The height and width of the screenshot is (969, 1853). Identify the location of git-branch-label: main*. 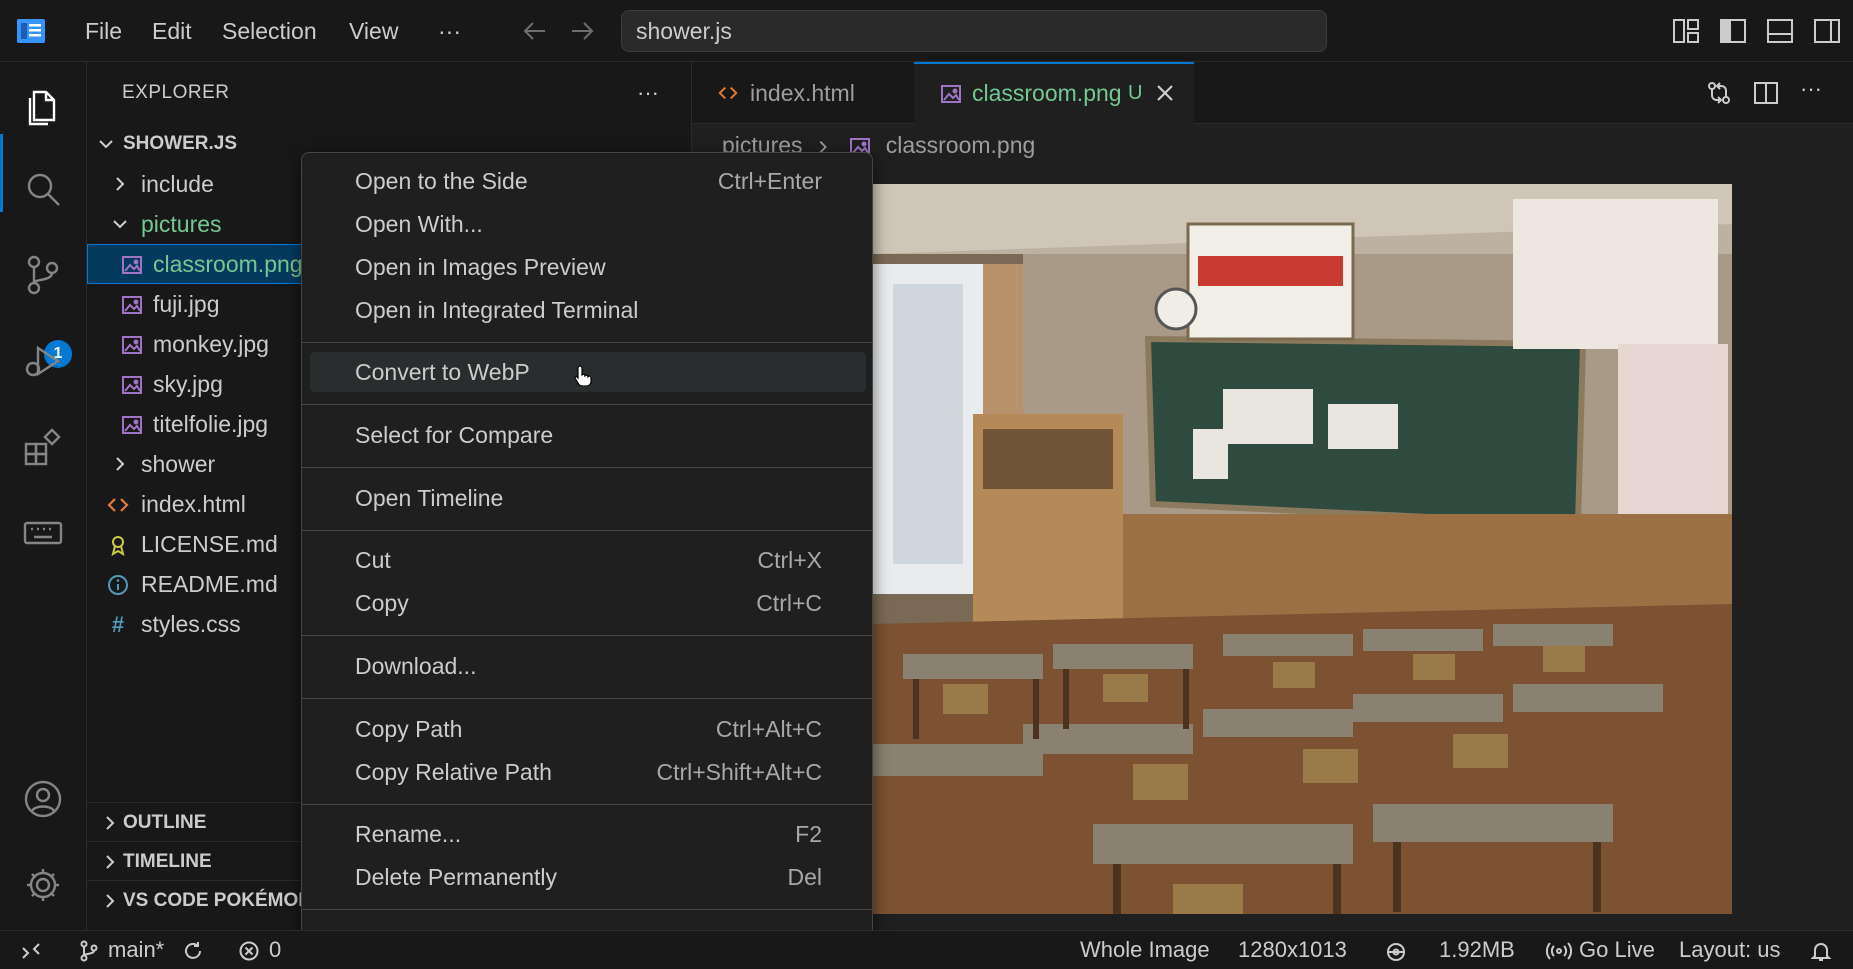
(136, 950).